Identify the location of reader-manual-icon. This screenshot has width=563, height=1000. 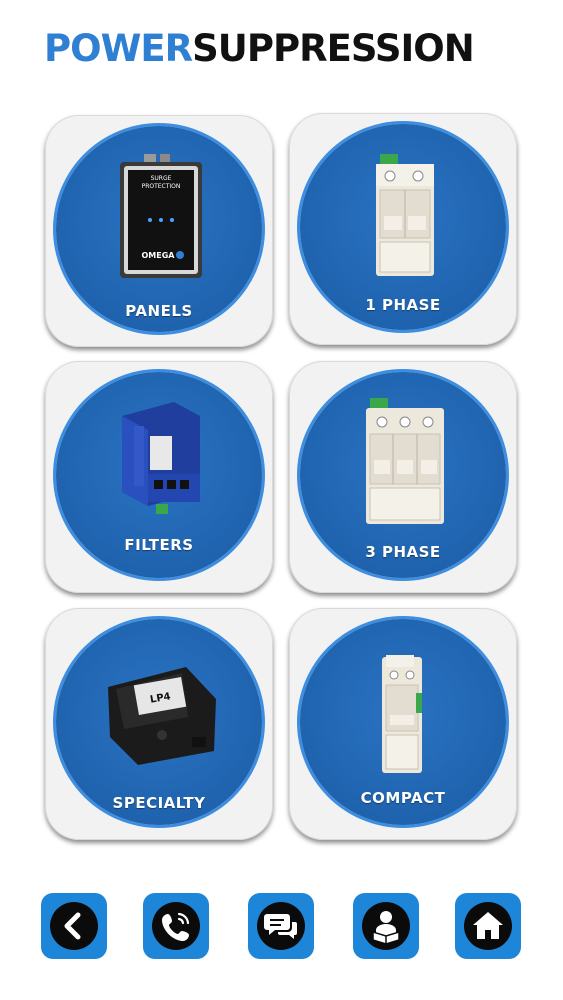
(386, 928).